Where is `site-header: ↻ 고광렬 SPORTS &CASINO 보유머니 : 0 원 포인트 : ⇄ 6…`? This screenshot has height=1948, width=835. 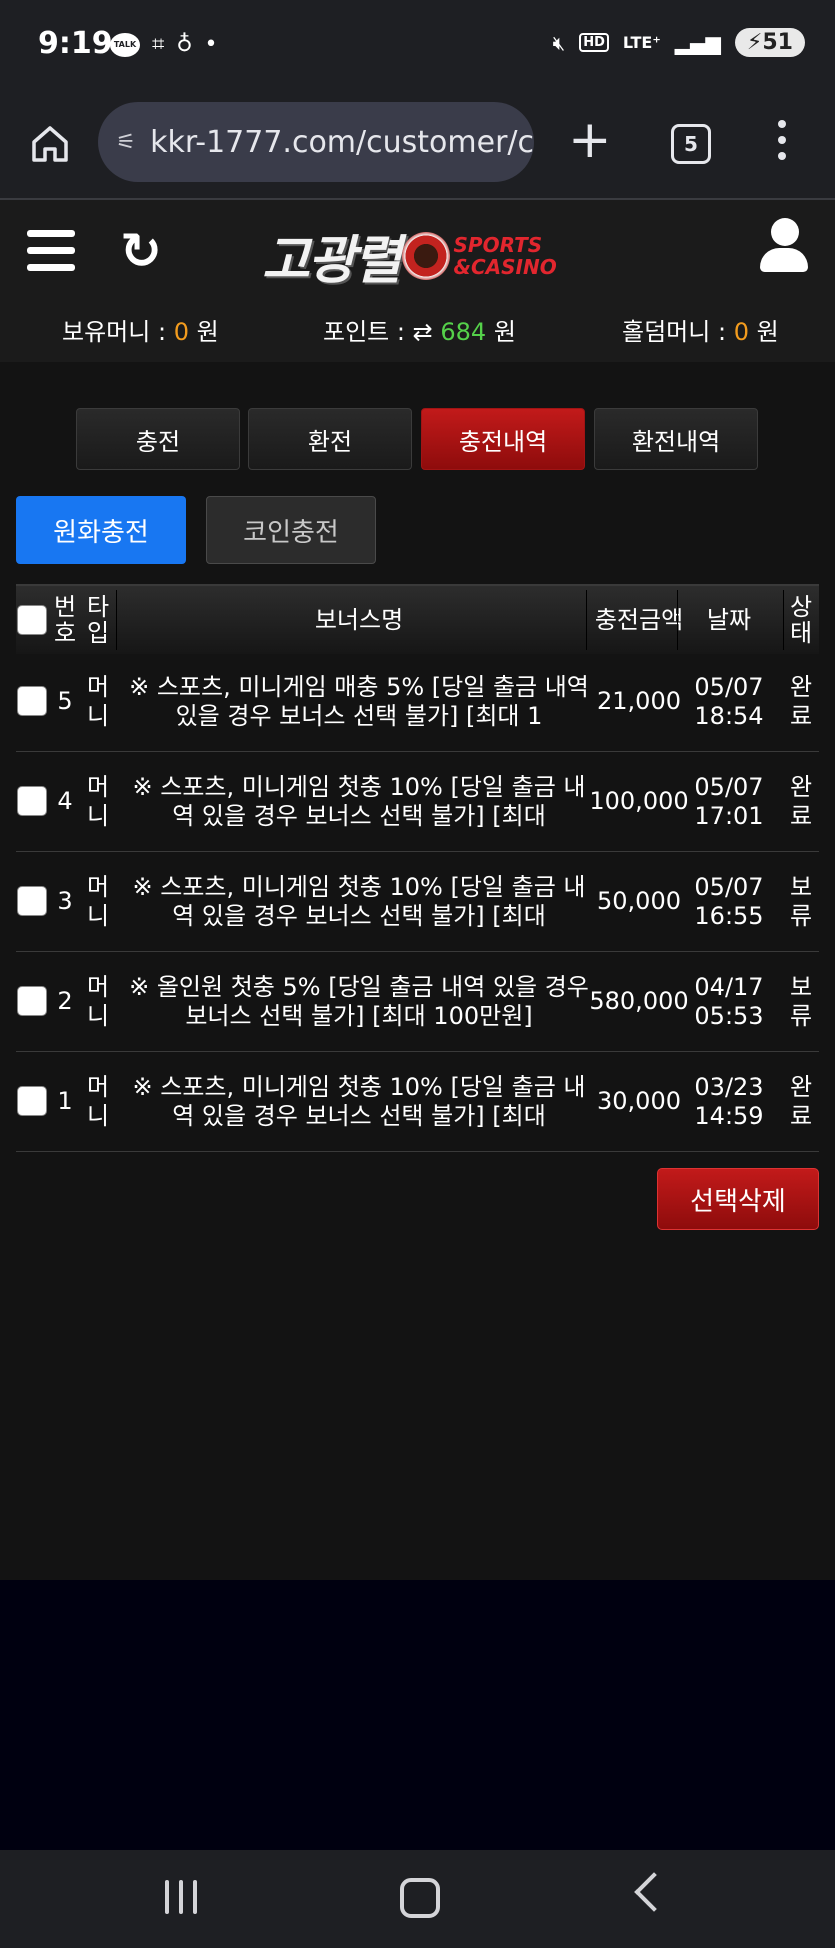 site-header: ↻ 고광렬 SPORTS &CASINO 보유머니 : 0 원 포인트 : ⇄ 6… is located at coordinates (417, 281).